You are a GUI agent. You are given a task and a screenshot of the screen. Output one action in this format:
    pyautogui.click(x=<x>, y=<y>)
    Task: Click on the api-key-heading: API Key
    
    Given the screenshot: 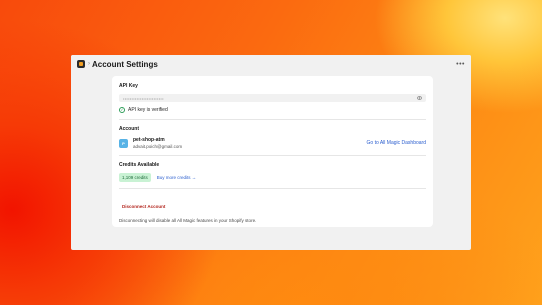 What is the action you would take?
    pyautogui.click(x=128, y=86)
    